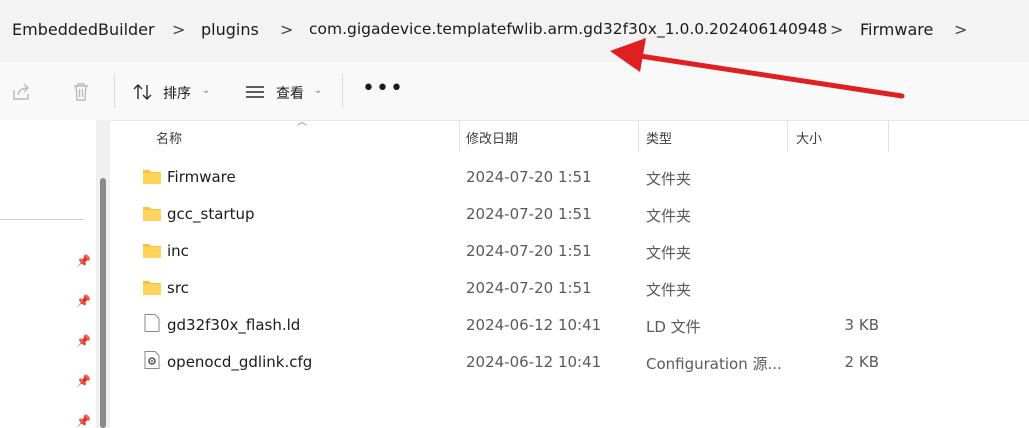  I want to click on file-row: gcc_startup 2024-07-20 1:51 文件夹, so click(530, 213).